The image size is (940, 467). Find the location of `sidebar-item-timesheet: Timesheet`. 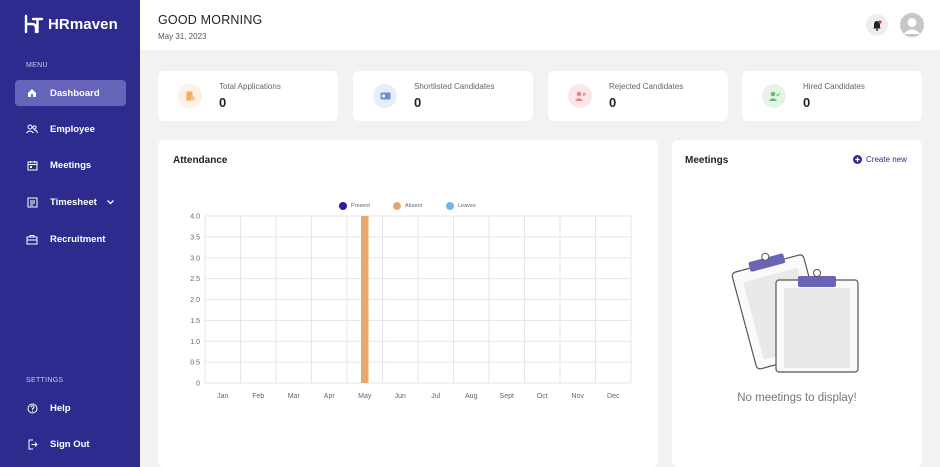

sidebar-item-timesheet: Timesheet is located at coordinates (70, 202).